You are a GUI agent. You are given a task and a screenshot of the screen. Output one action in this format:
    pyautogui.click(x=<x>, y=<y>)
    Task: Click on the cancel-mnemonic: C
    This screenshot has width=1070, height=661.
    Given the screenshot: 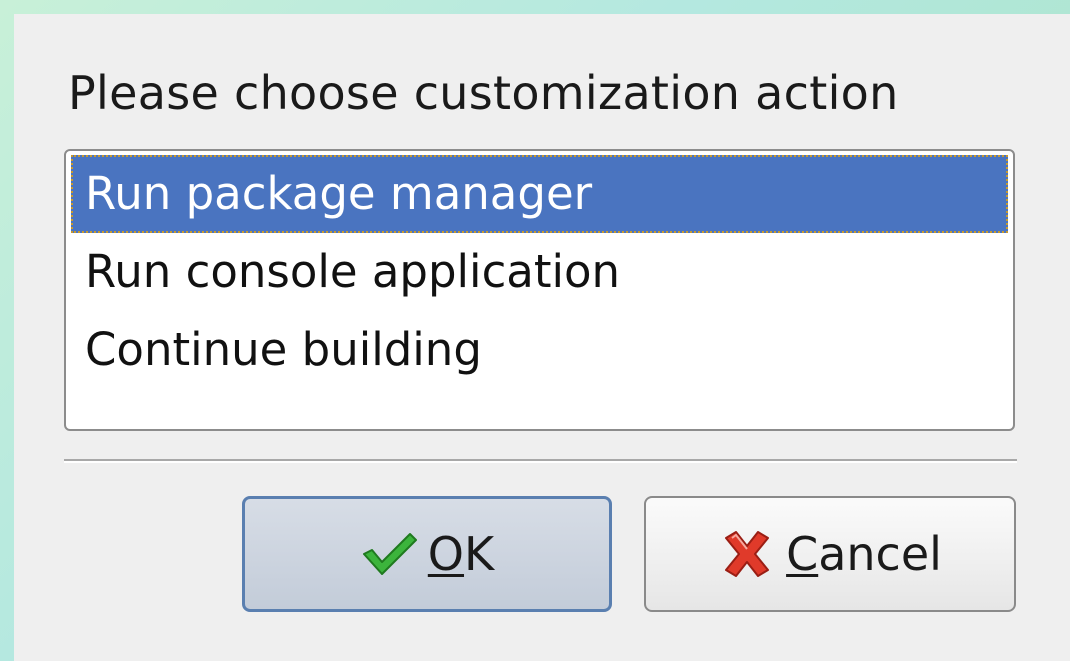 What is the action you would take?
    pyautogui.click(x=802, y=554)
    